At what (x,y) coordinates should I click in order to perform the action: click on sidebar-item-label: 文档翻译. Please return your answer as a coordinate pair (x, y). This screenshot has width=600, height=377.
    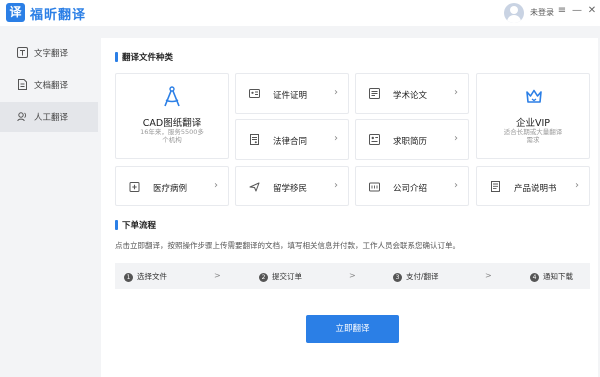
    Looking at the image, I should click on (51, 86).